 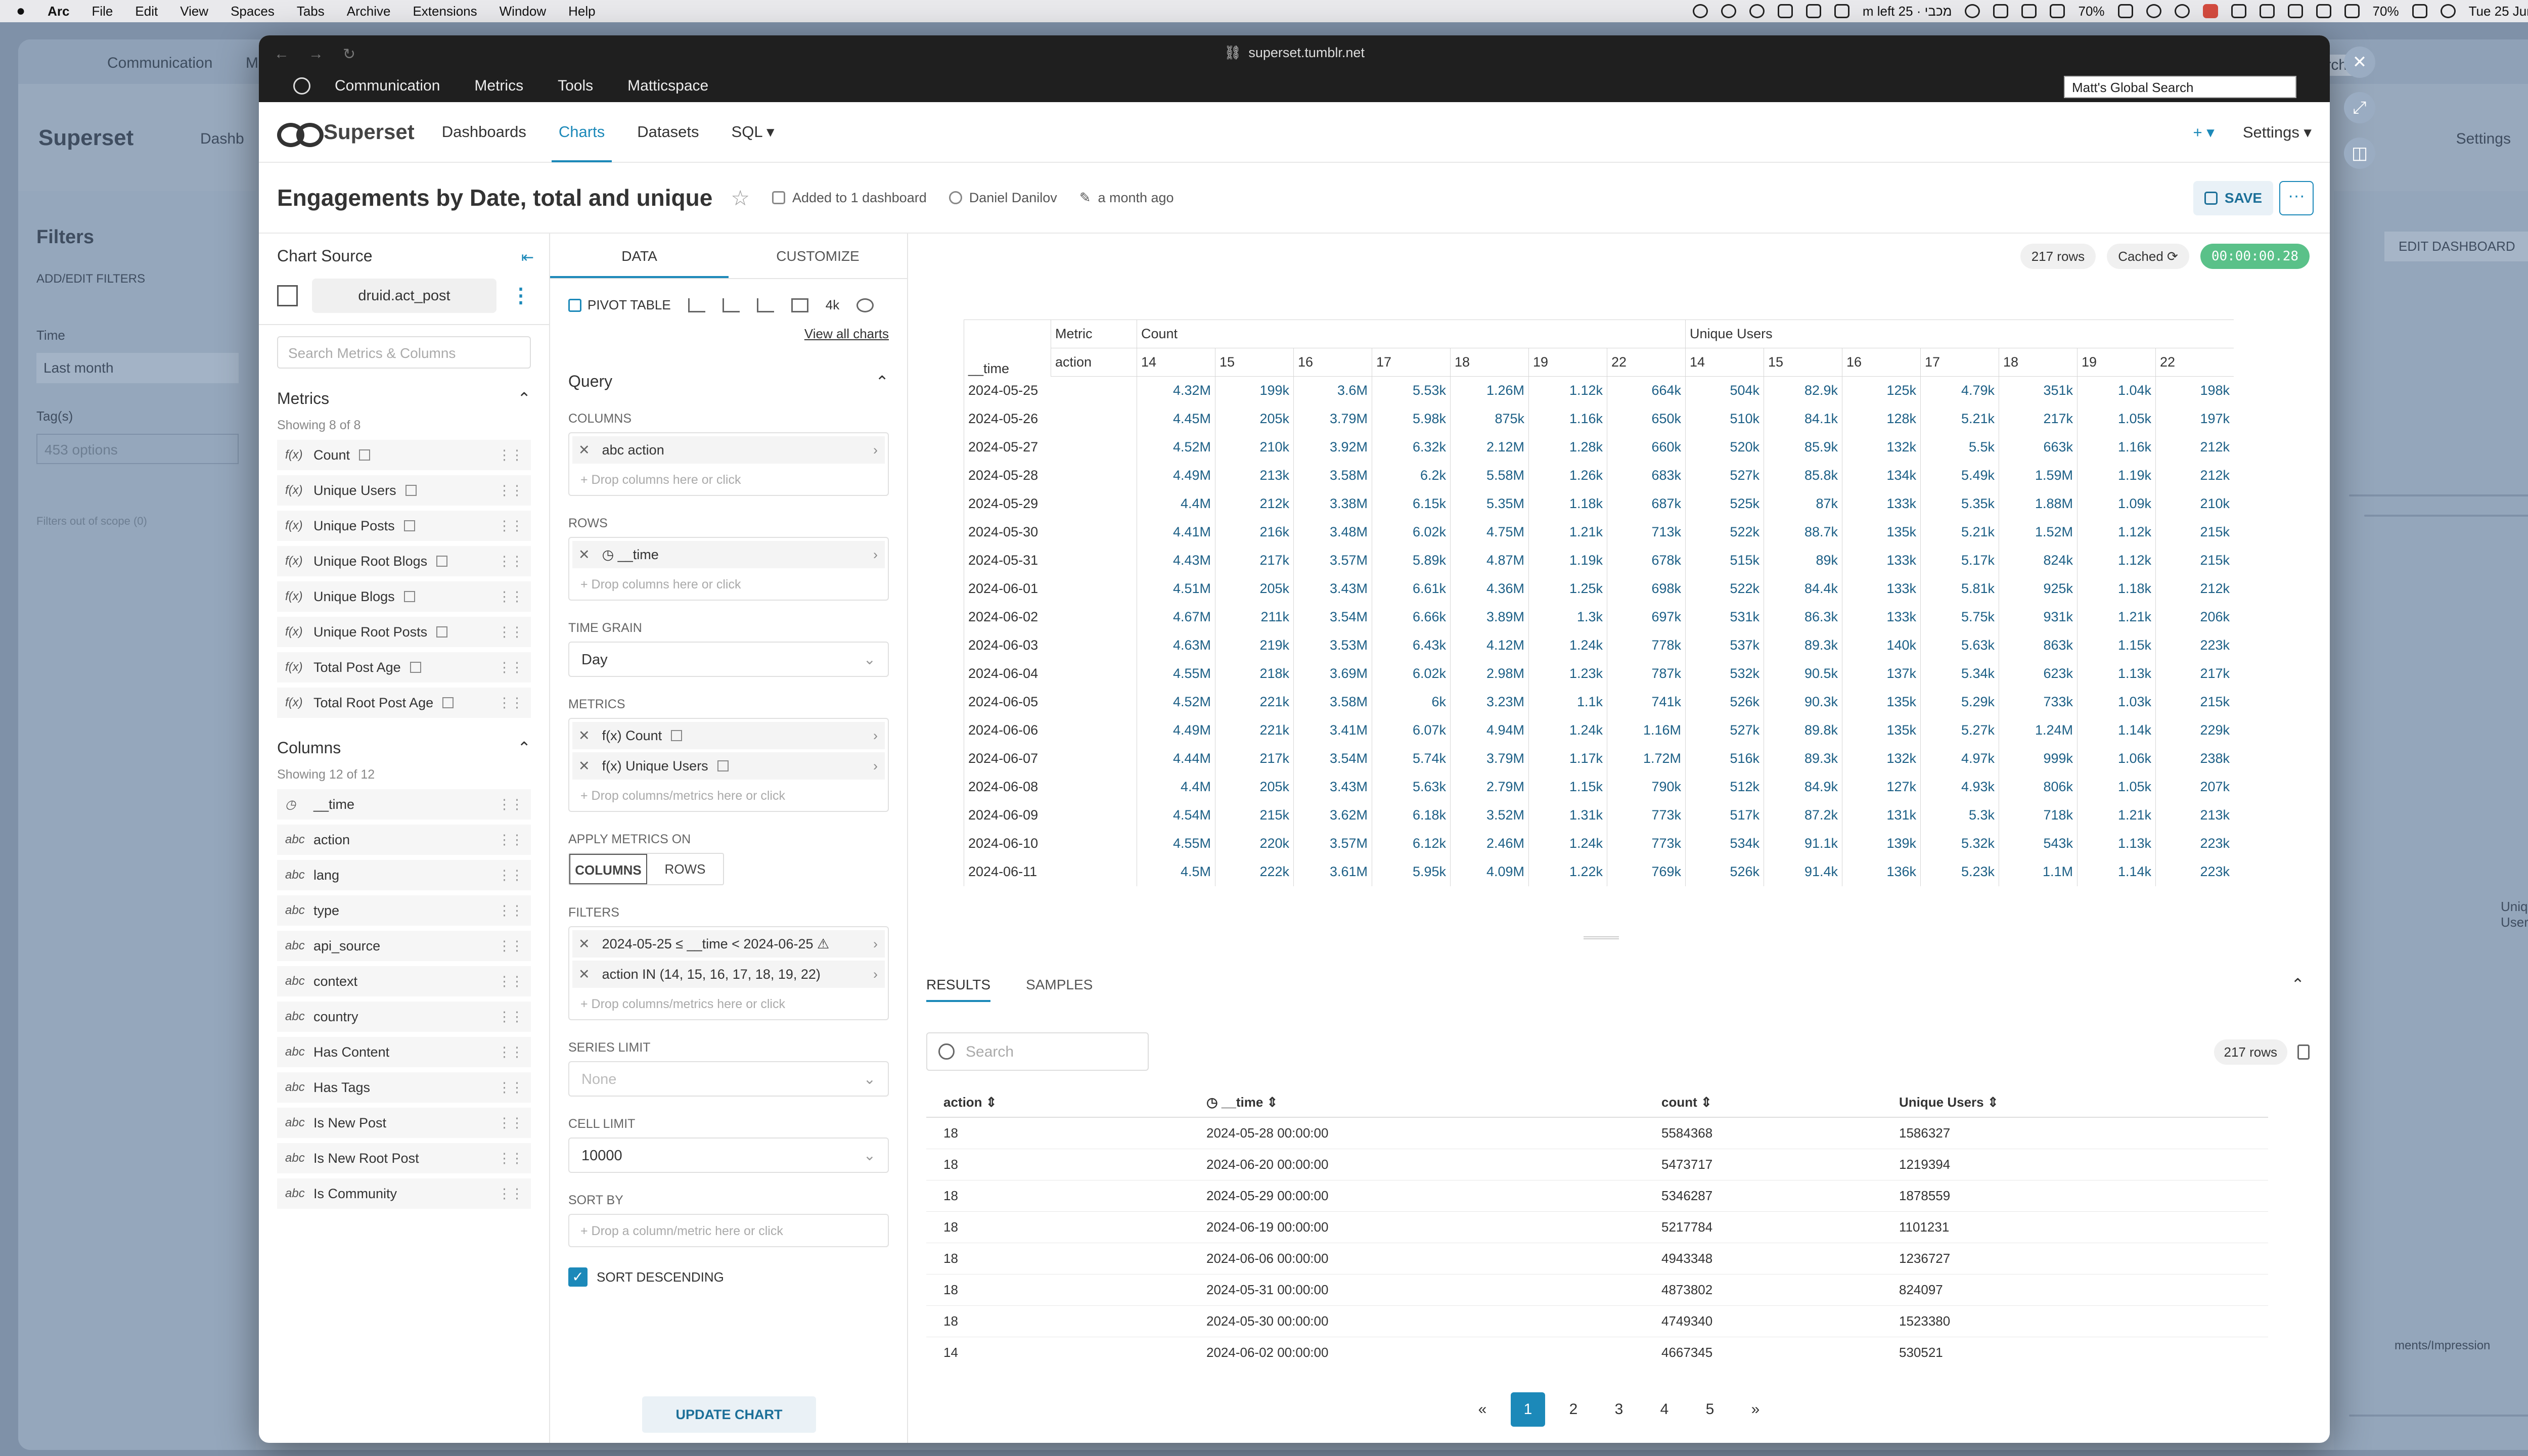 I want to click on page-3: 3, so click(x=1619, y=1409).